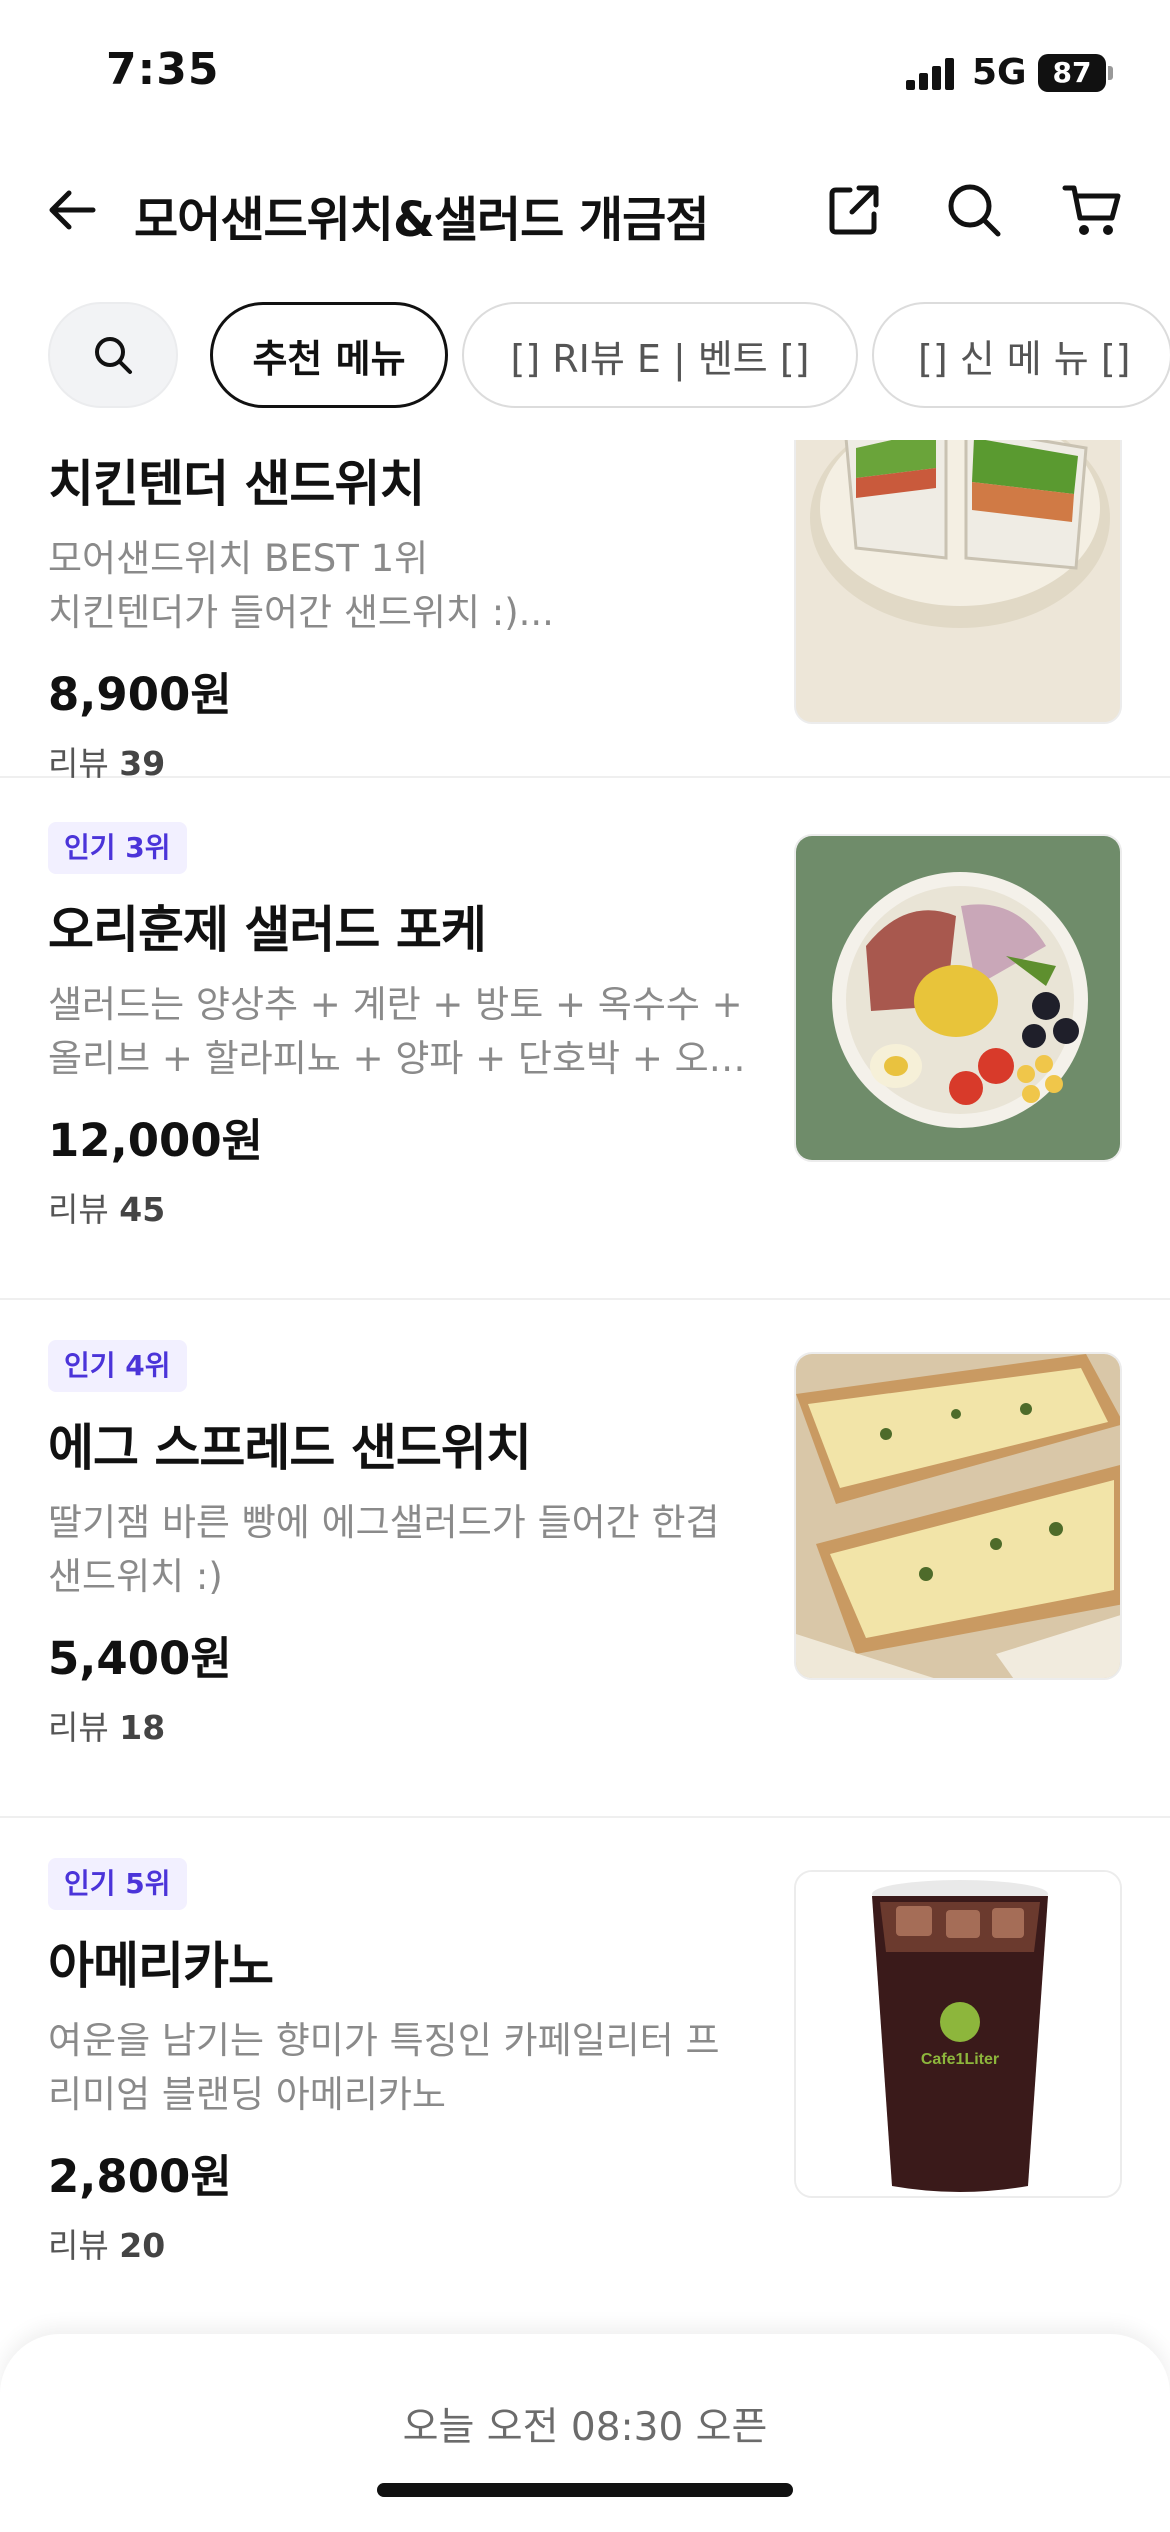  What do you see at coordinates (1021, 355) in the screenshot?
I see `chip-new-menu: [] 신 메 뉴 []` at bounding box center [1021, 355].